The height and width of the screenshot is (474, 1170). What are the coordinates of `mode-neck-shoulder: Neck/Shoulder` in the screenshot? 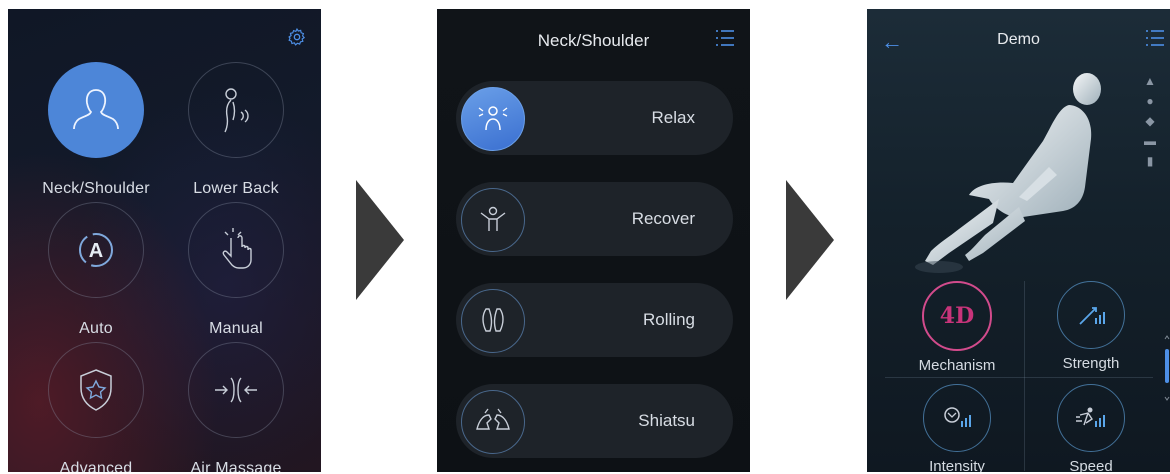 It's located at (96, 130).